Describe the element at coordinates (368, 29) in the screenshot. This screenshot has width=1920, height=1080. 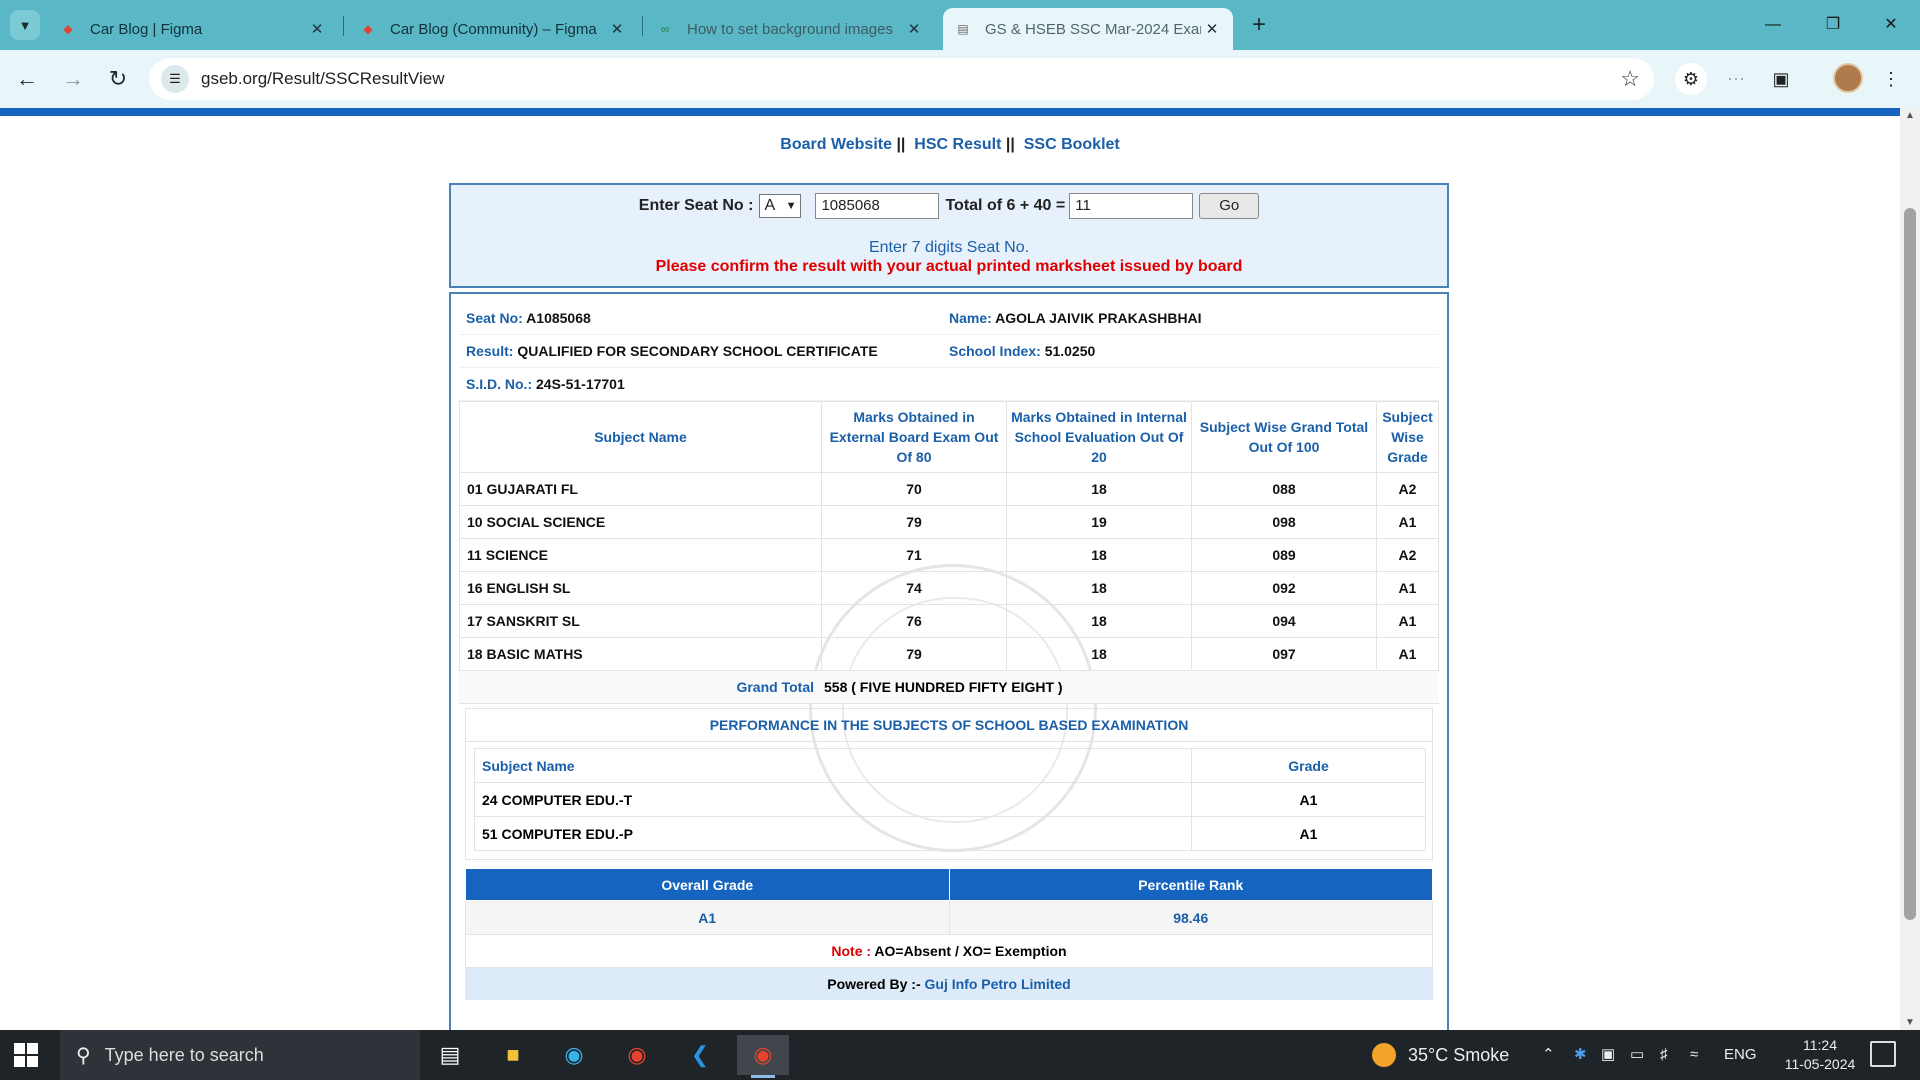
I see `figma-icon: ◆` at that location.